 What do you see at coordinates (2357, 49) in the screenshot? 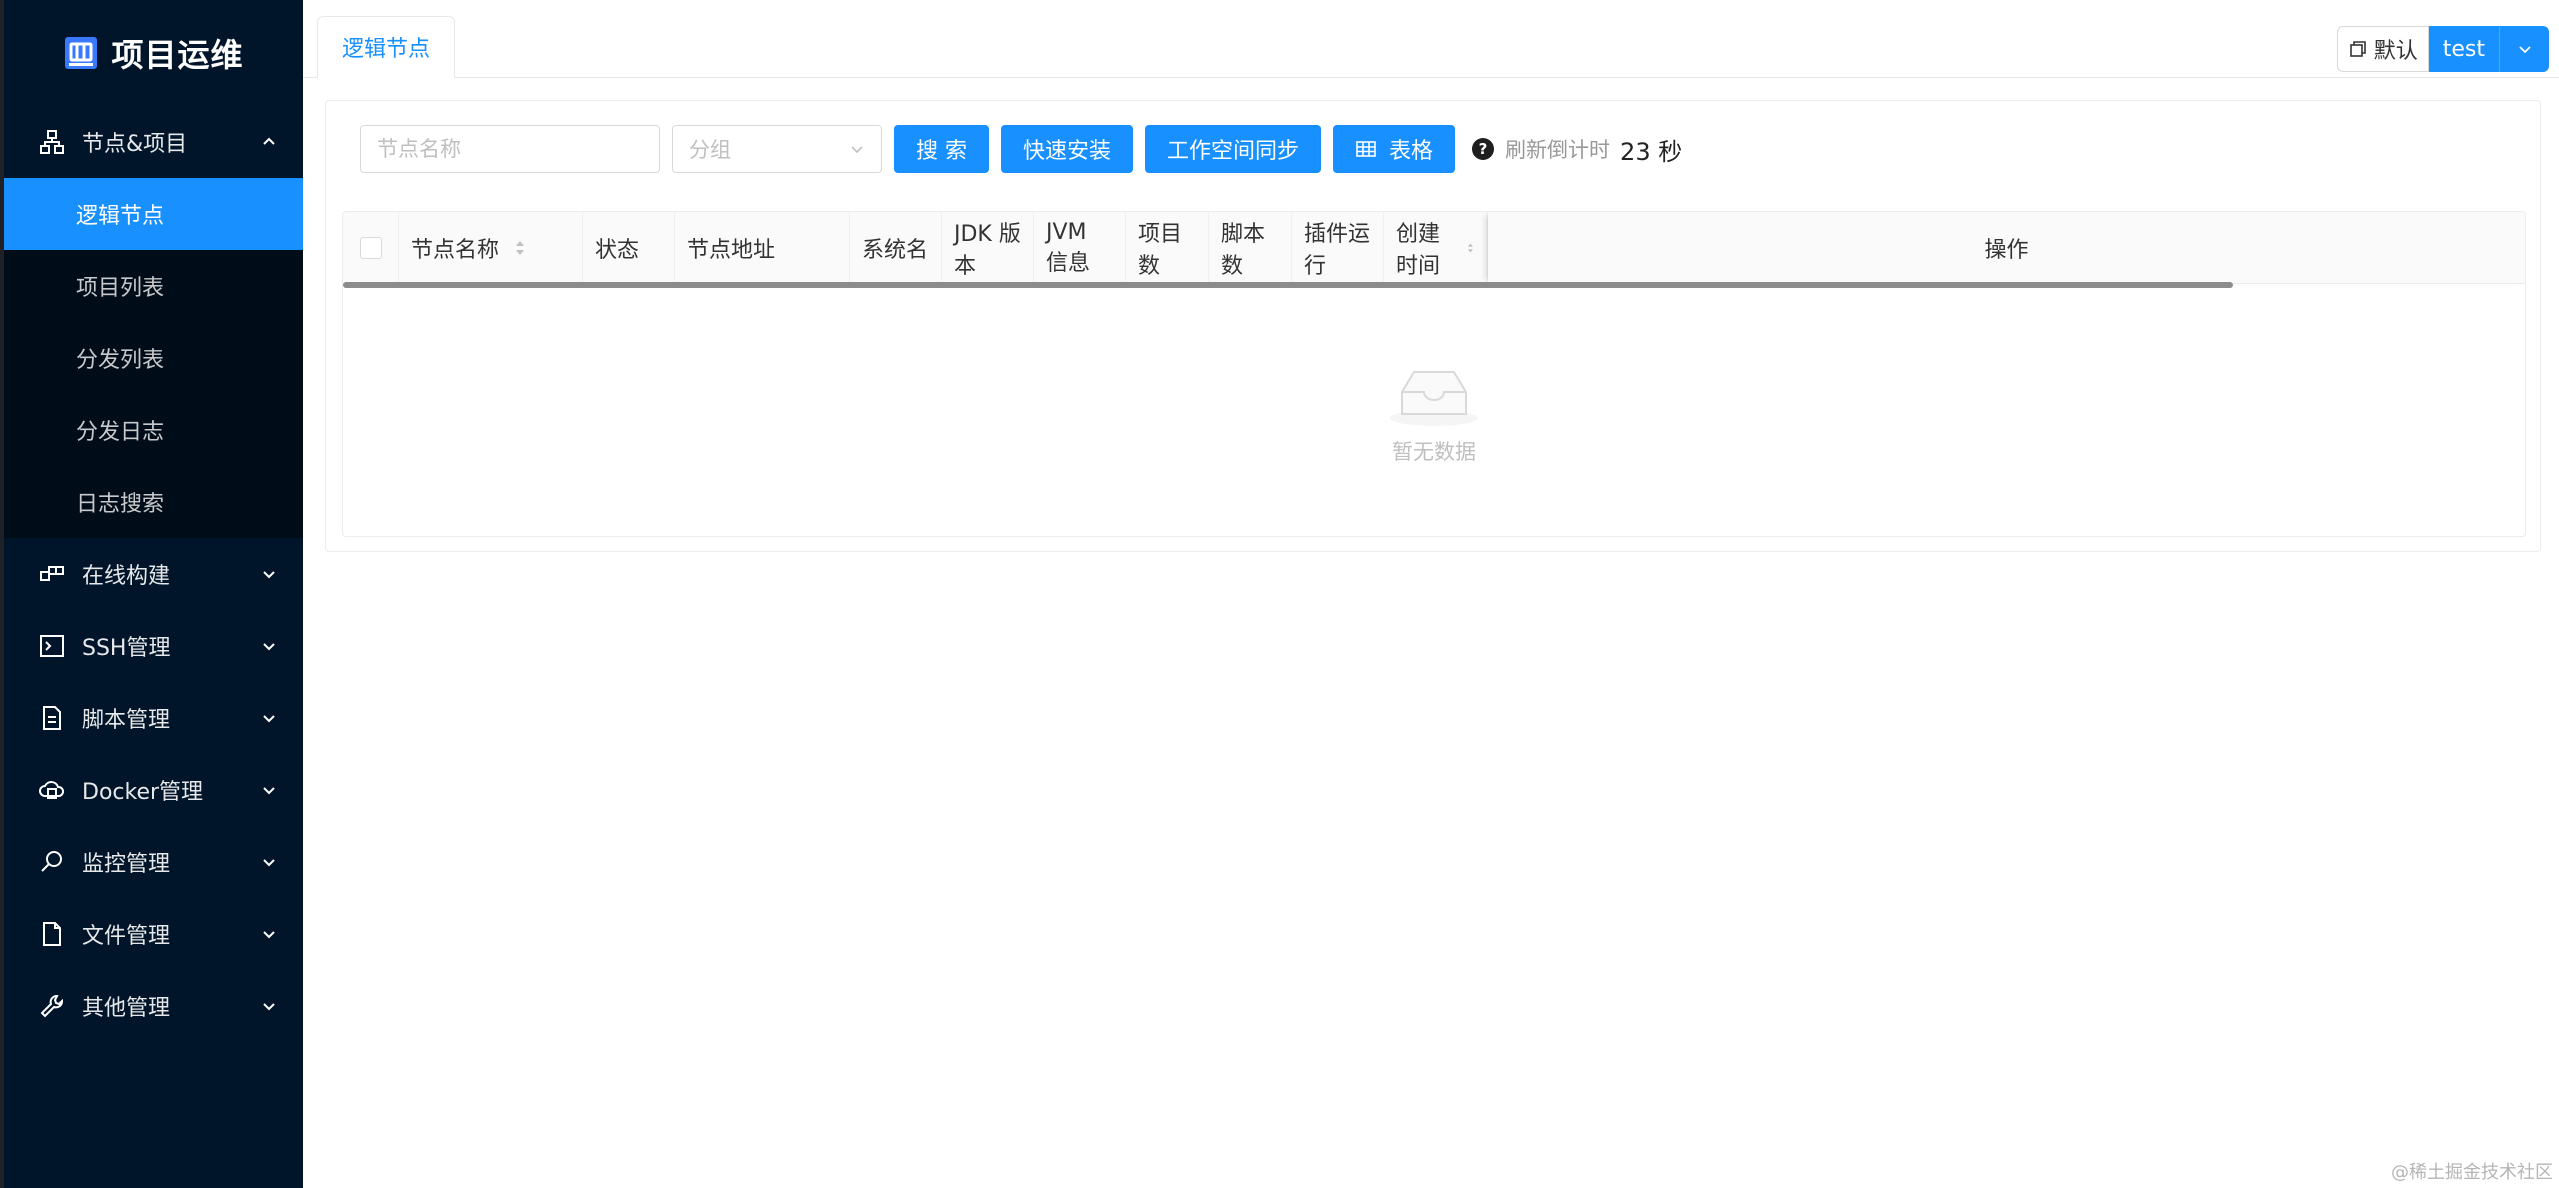
I see `copy-icon` at bounding box center [2357, 49].